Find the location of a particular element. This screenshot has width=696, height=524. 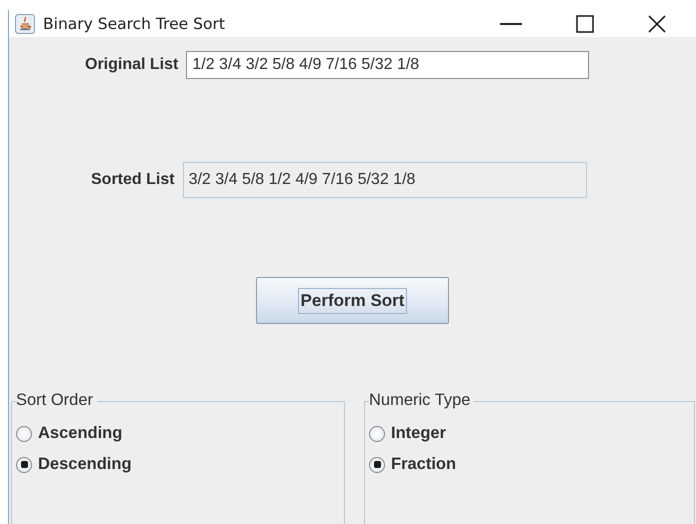

radio-option: Fraction is located at coordinates (531, 464).